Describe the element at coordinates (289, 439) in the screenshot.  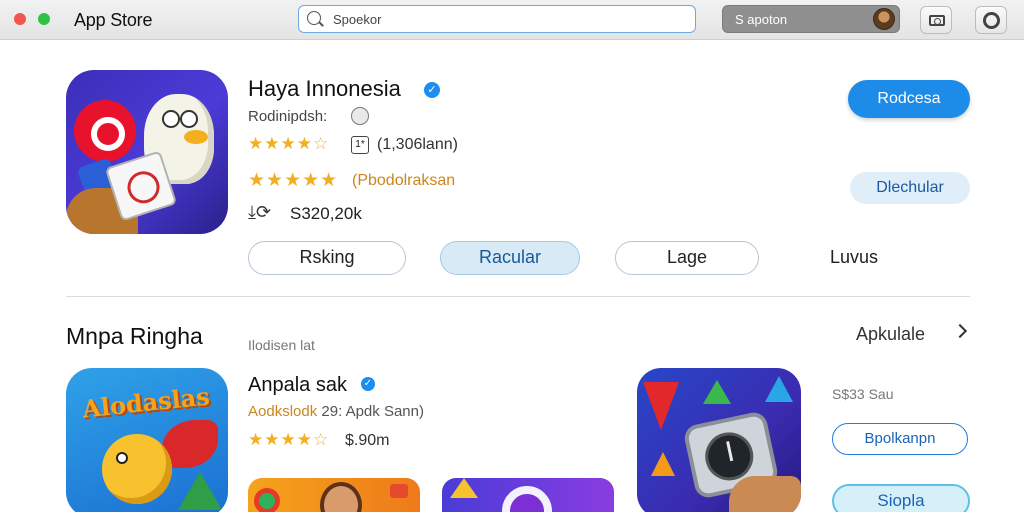
I see `app-star-rating: ★★★★☆` at that location.